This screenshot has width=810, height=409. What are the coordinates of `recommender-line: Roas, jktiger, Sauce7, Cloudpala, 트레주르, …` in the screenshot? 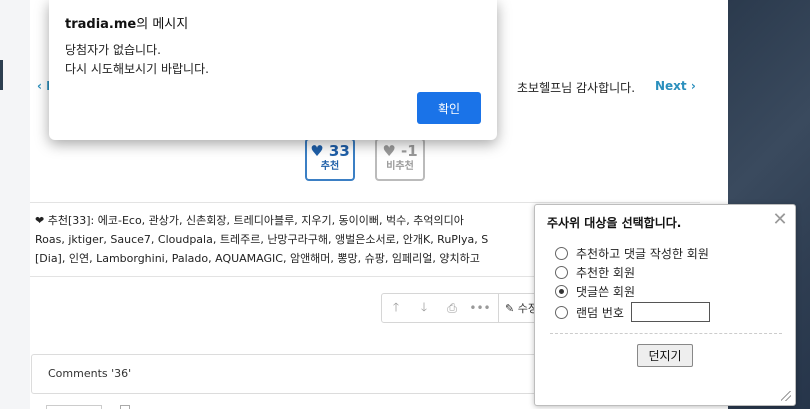 It's located at (262, 239).